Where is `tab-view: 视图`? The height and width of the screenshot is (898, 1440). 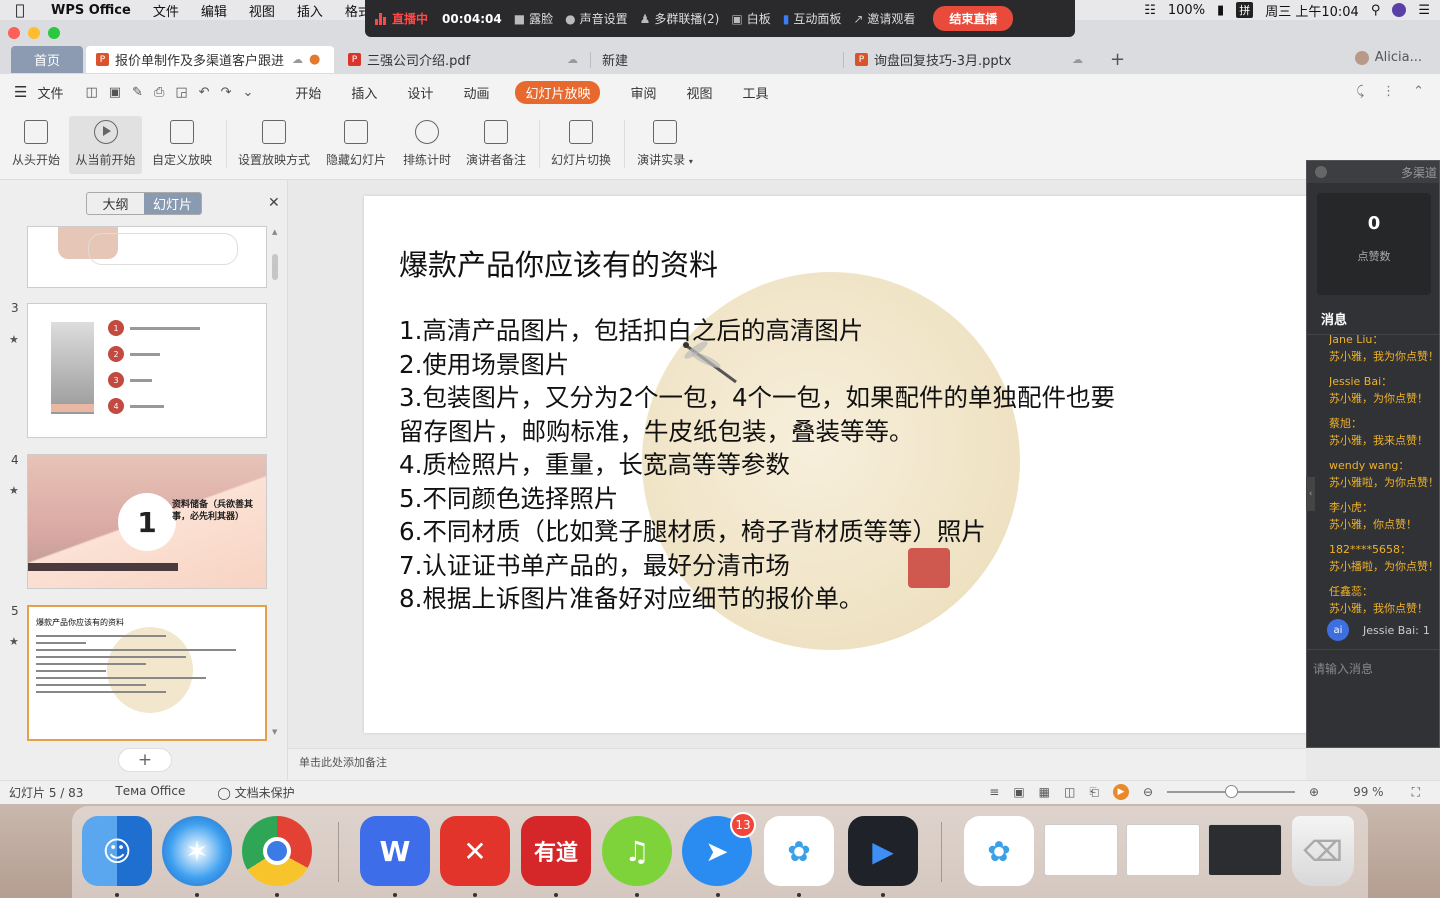 tab-view: 视图 is located at coordinates (699, 92).